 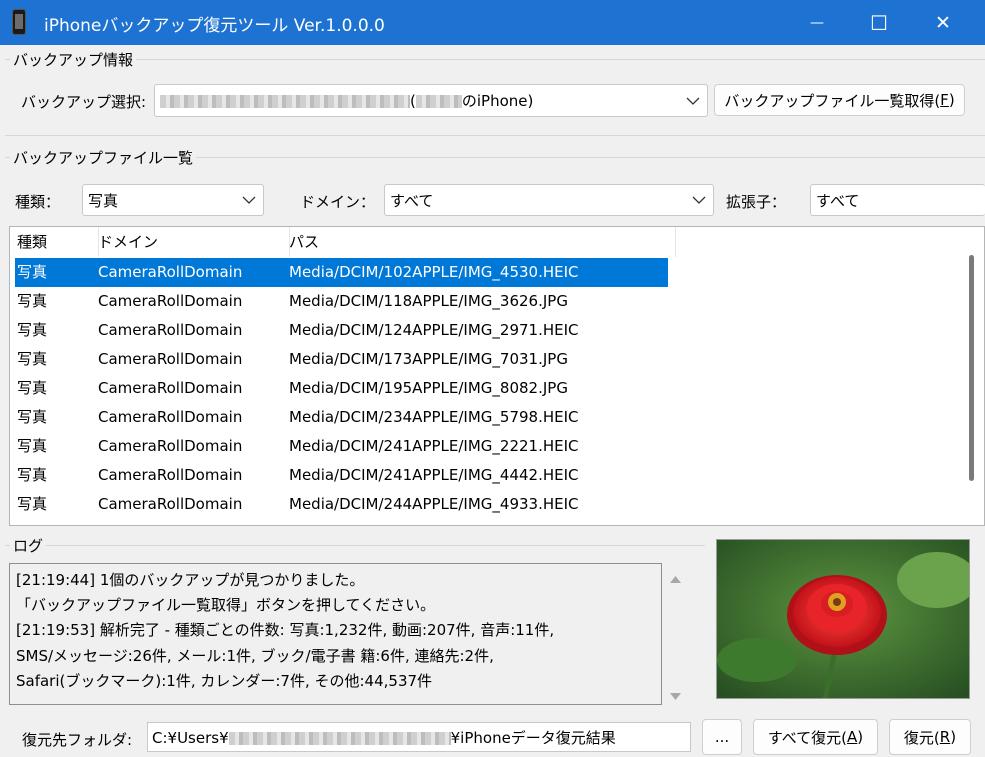 I want to click on column-header-path: パス, so click(x=479, y=242).